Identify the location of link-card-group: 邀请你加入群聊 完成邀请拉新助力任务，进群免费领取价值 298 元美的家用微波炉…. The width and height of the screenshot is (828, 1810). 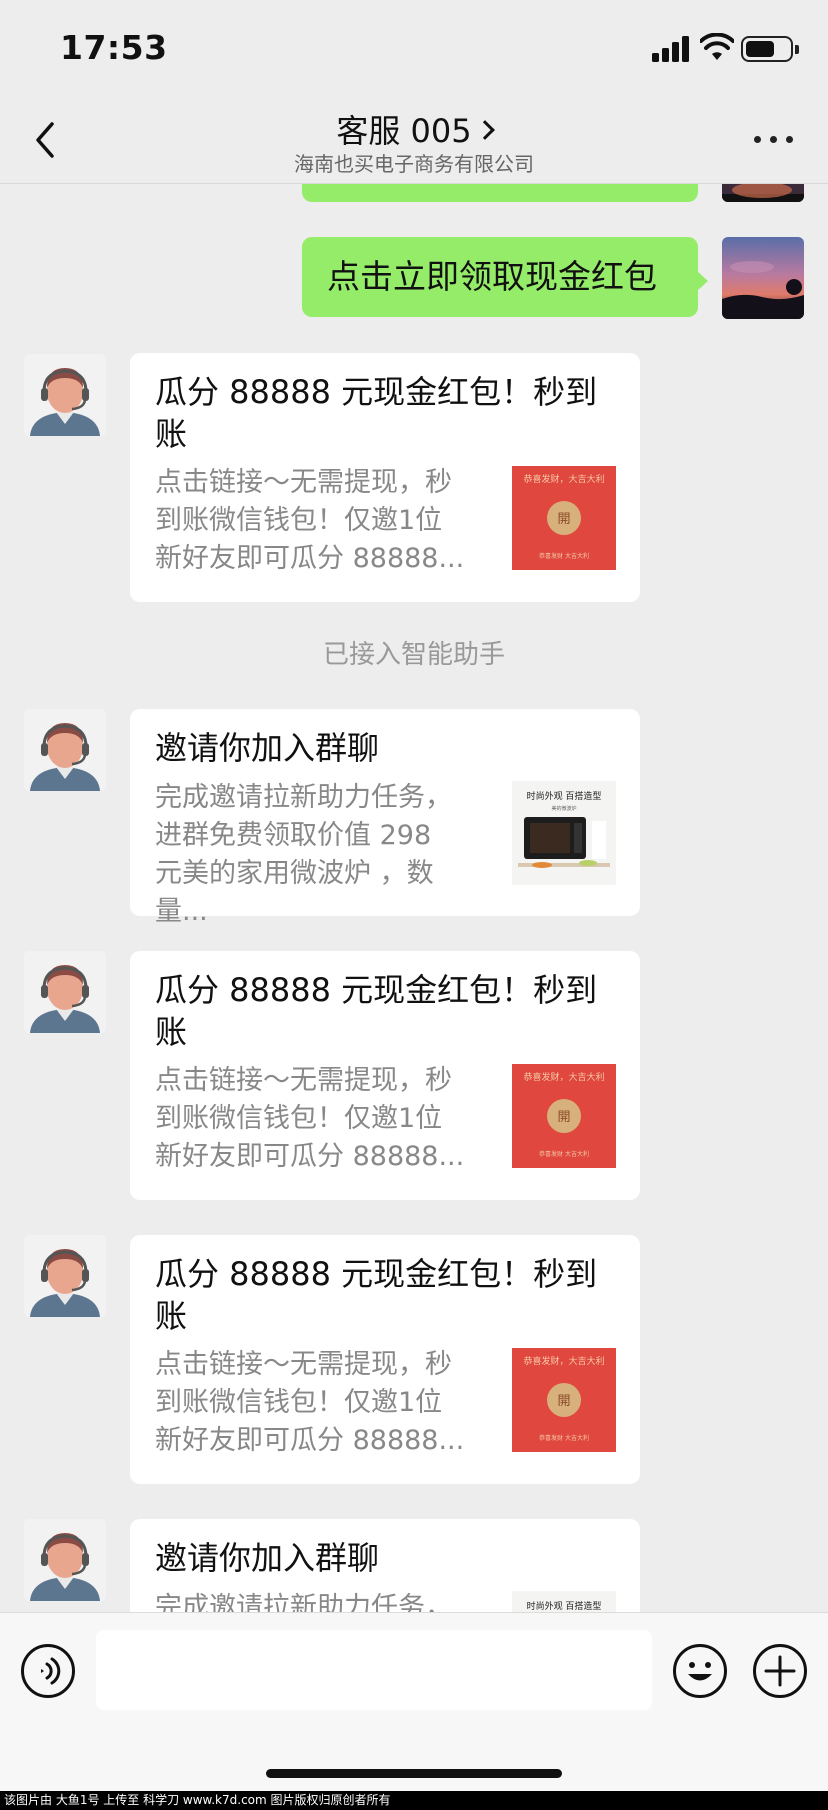
(385, 818).